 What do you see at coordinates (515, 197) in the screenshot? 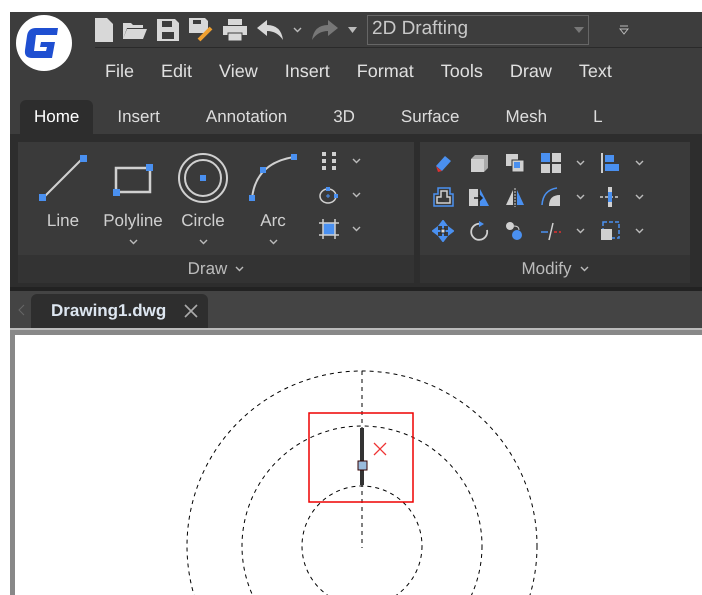
I see `mirror-triangle-icon` at bounding box center [515, 197].